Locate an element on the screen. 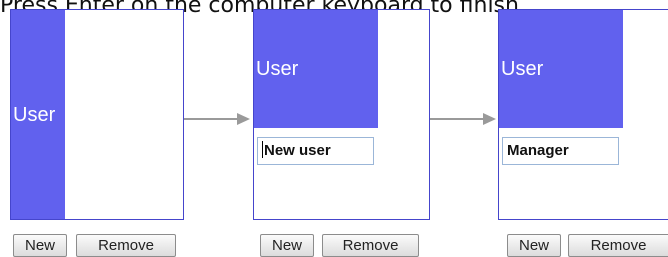 The image size is (668, 257). block-name-input: New user is located at coordinates (315, 151).